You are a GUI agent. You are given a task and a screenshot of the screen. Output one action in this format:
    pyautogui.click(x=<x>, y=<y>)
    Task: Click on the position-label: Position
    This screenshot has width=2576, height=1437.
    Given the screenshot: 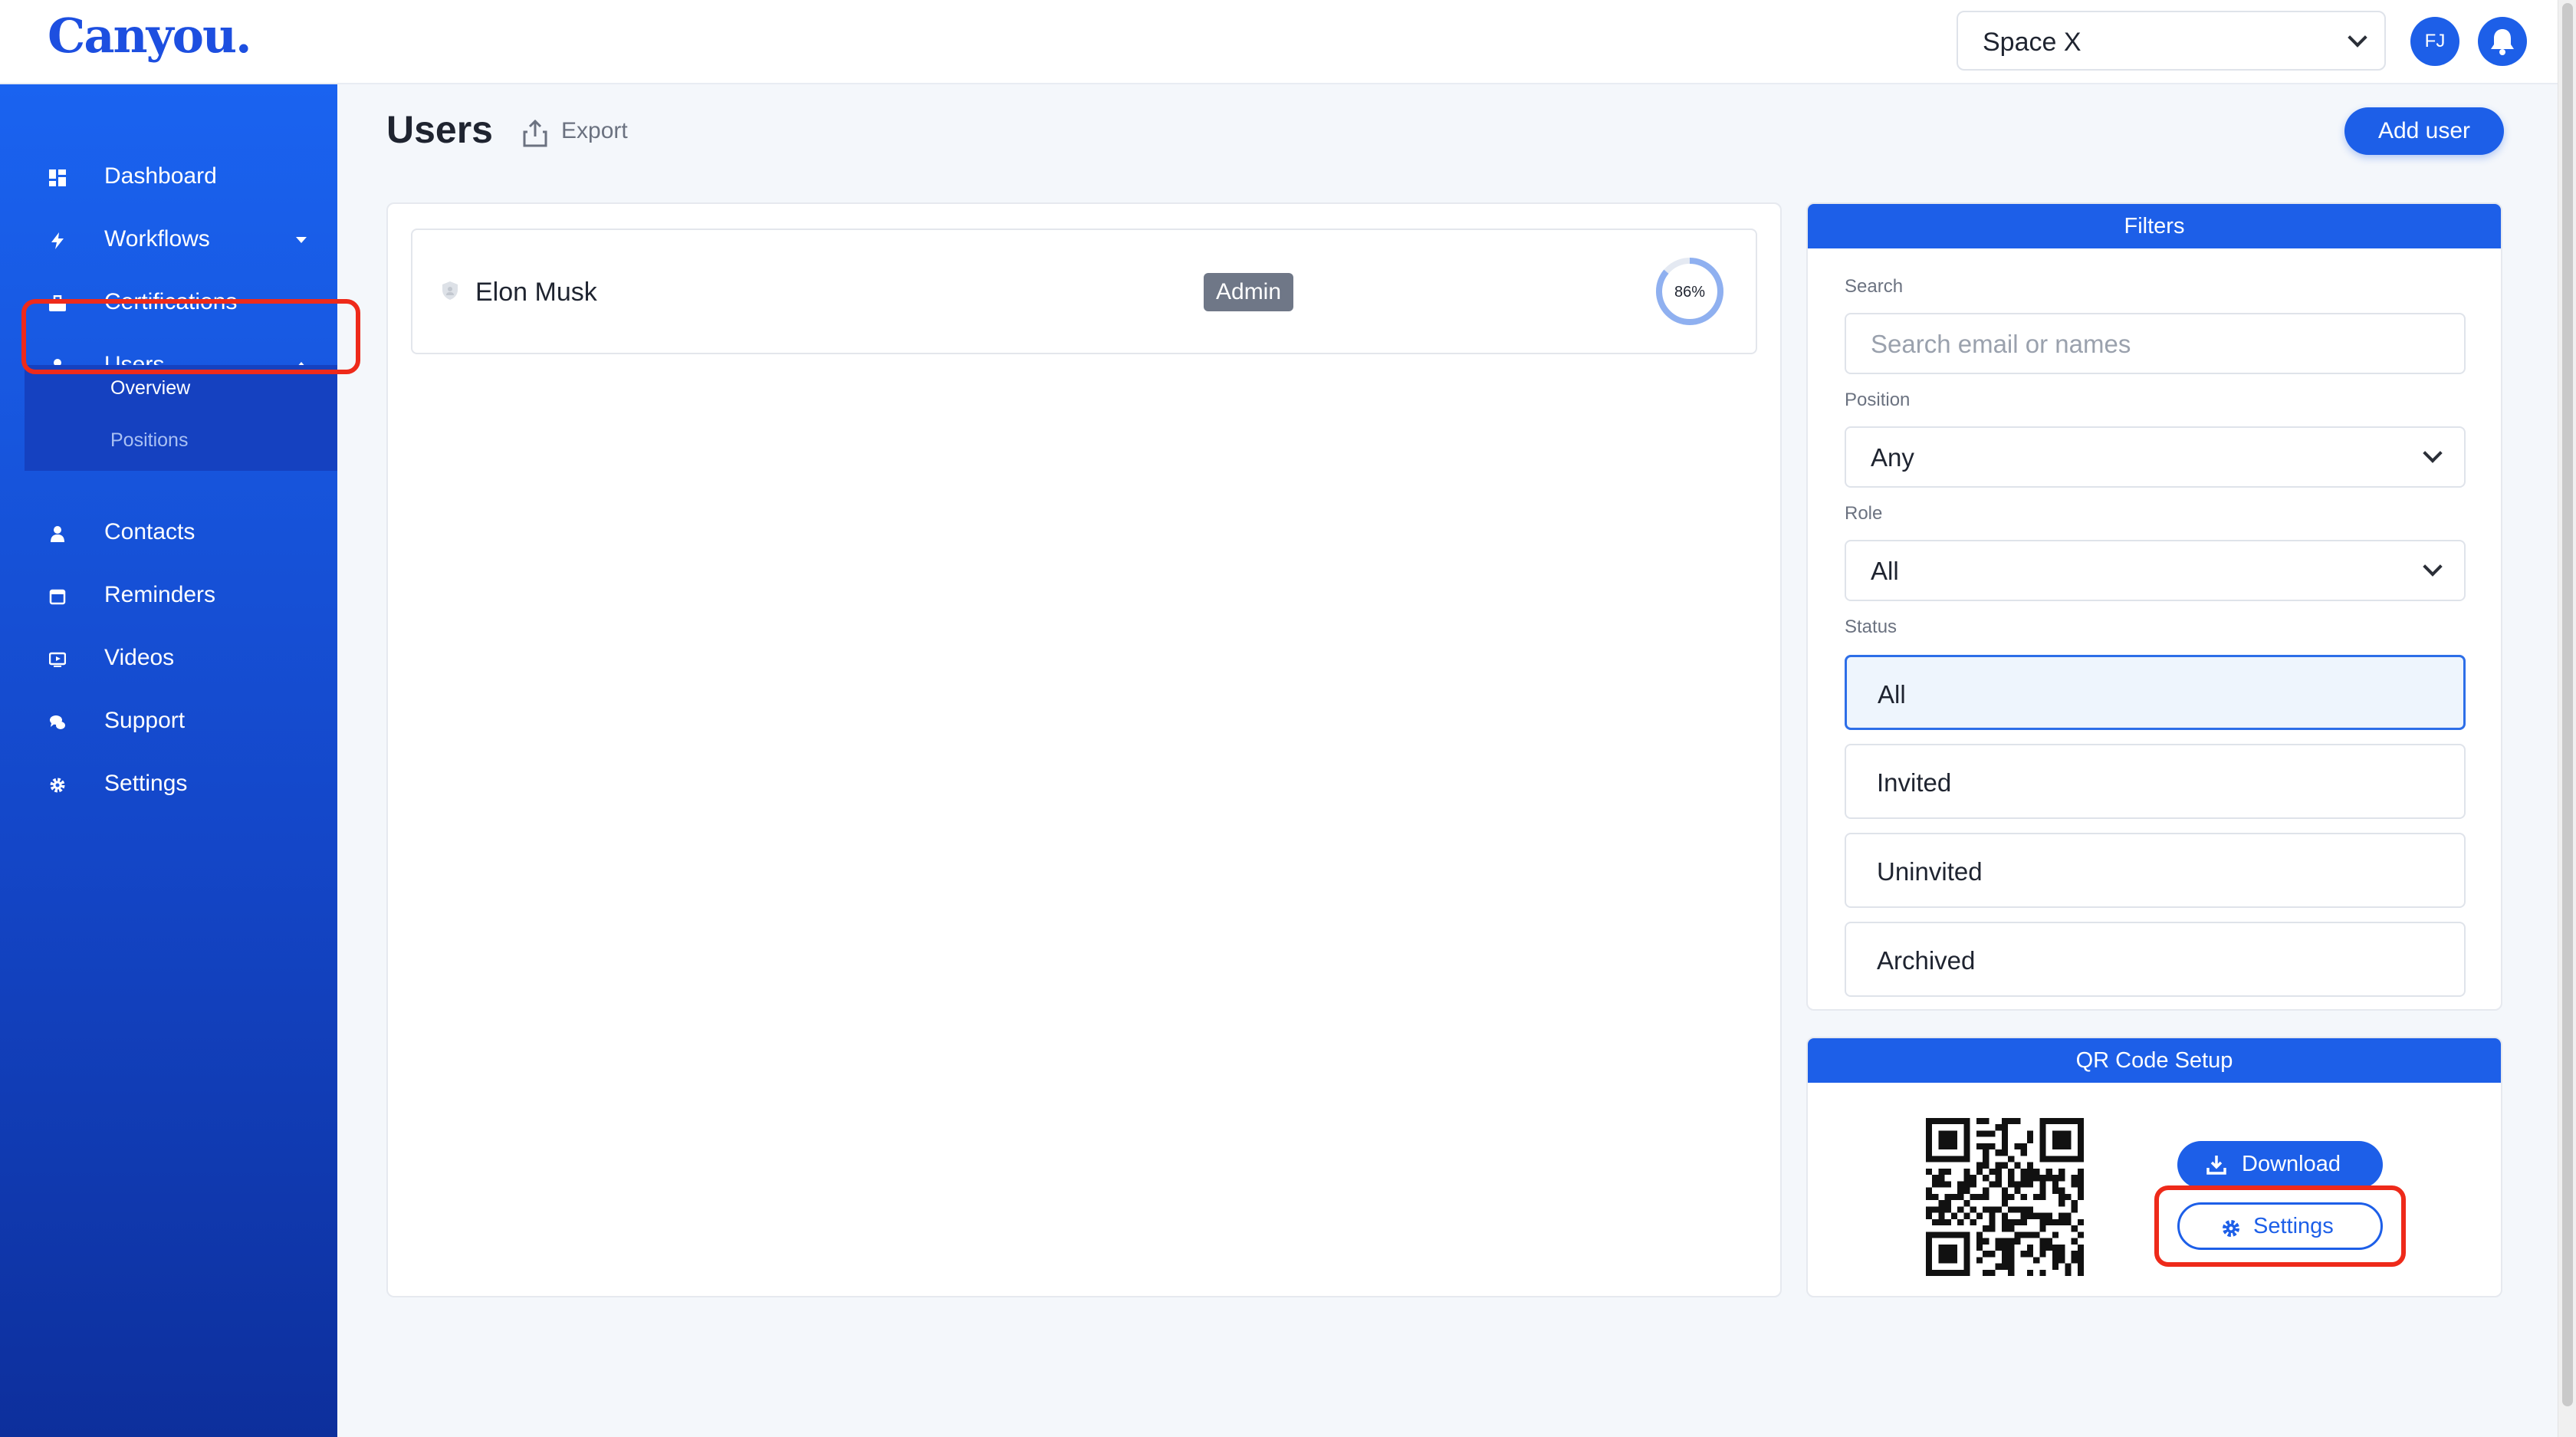 What is the action you would take?
    pyautogui.click(x=1878, y=400)
    